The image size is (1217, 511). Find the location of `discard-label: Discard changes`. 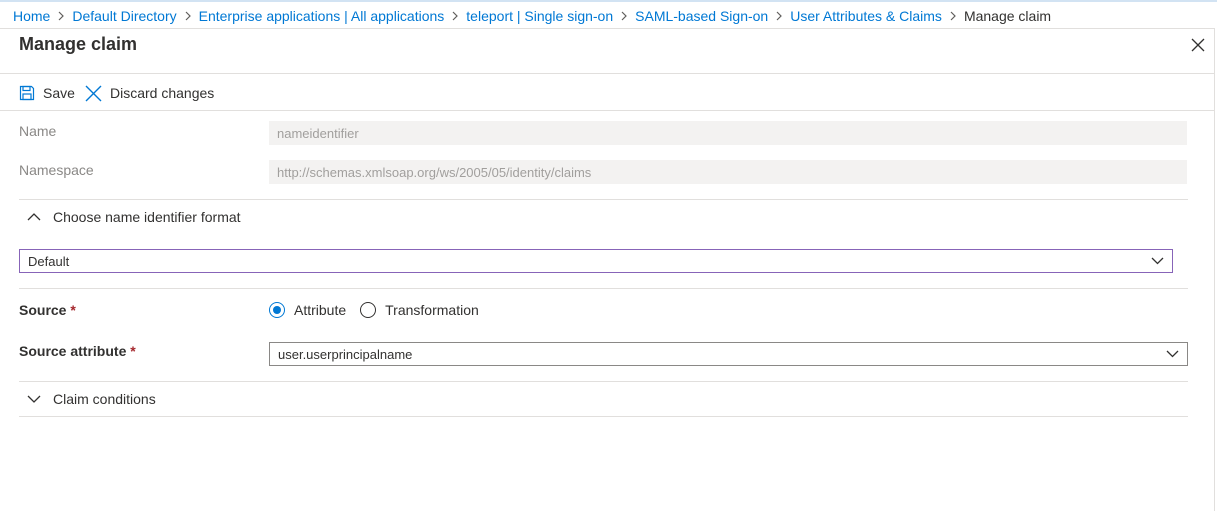

discard-label: Discard changes is located at coordinates (162, 93).